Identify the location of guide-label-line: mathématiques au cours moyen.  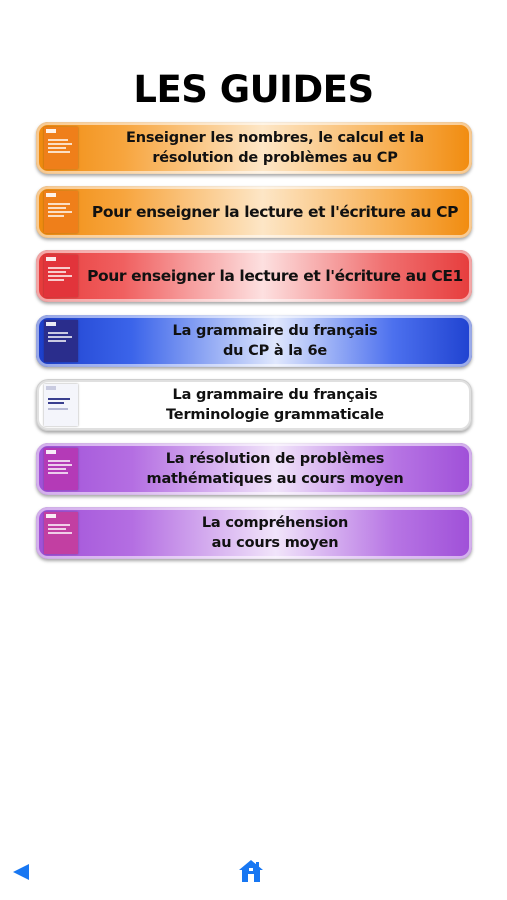
(275, 479).